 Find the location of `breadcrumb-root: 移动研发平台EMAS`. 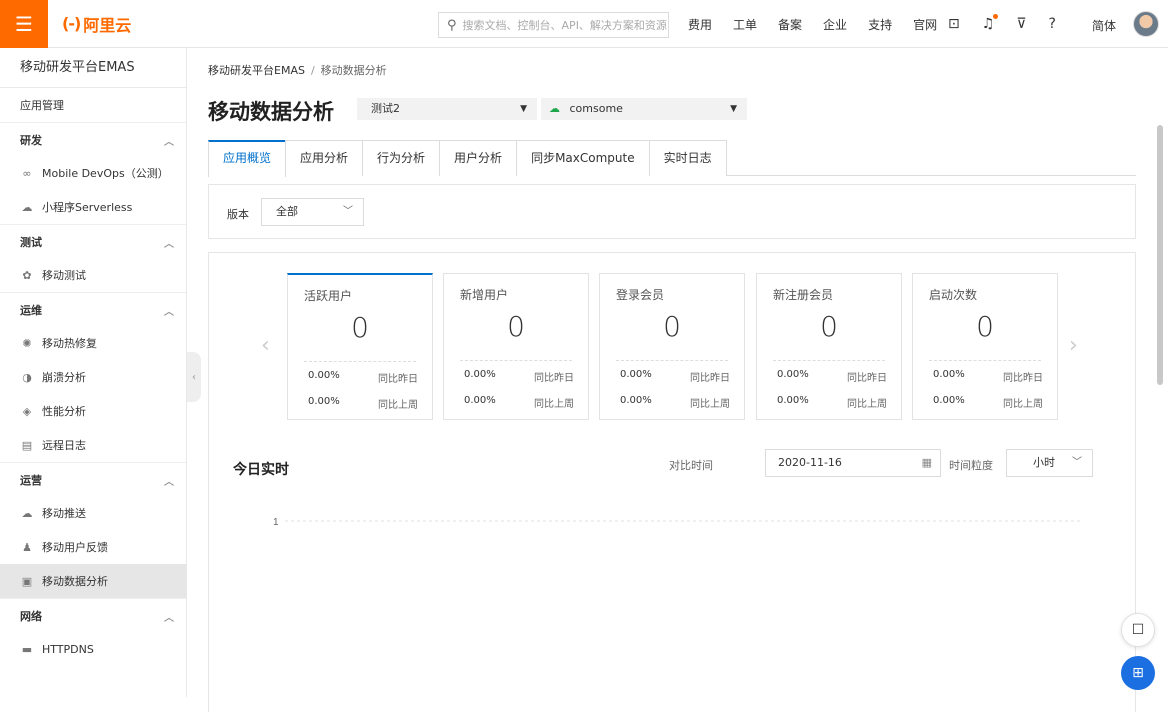

breadcrumb-root: 移动研发平台EMAS is located at coordinates (256, 70).